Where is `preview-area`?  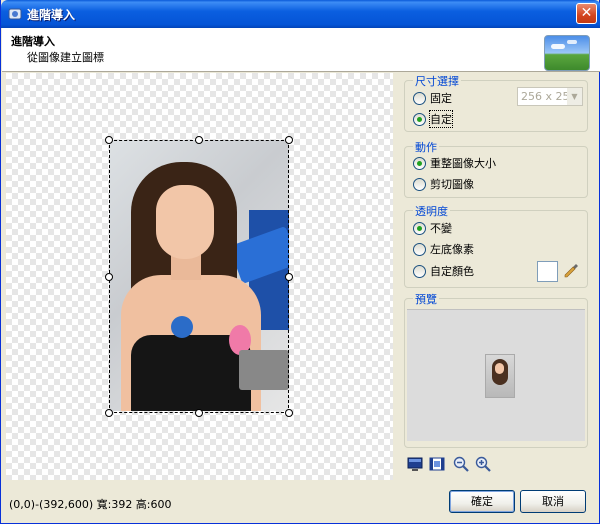 preview-area is located at coordinates (496, 375).